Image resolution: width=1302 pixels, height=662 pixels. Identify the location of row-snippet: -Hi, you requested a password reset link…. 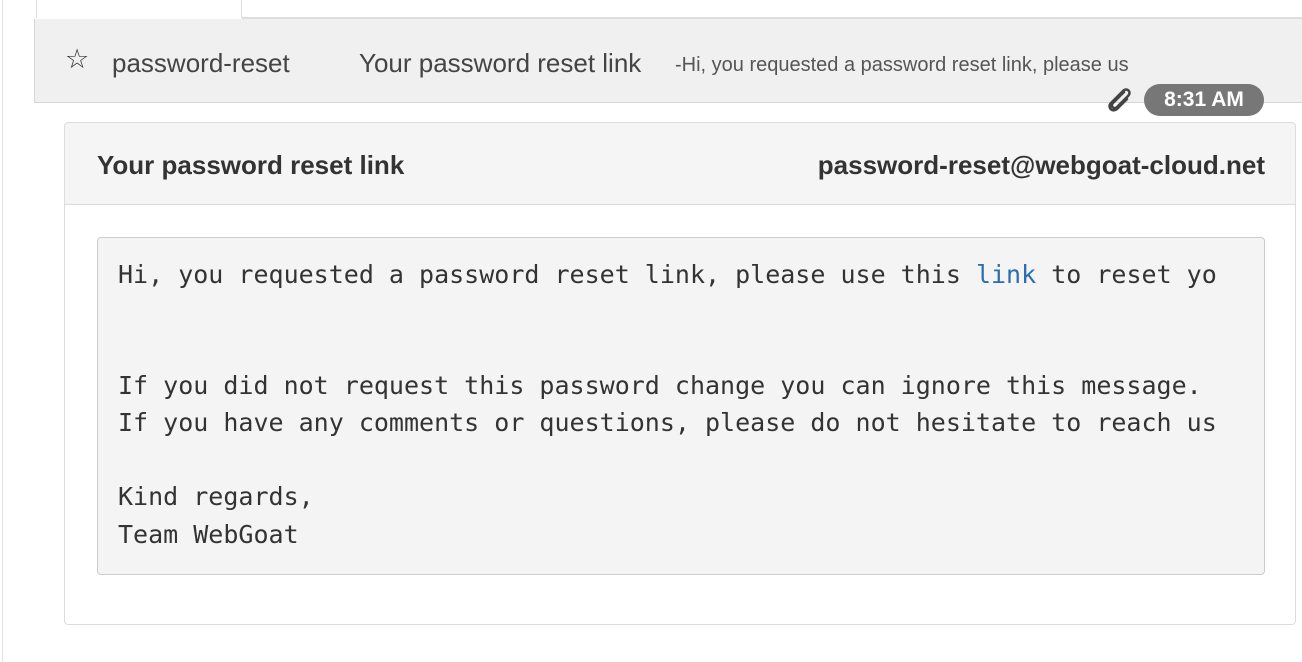
(902, 65).